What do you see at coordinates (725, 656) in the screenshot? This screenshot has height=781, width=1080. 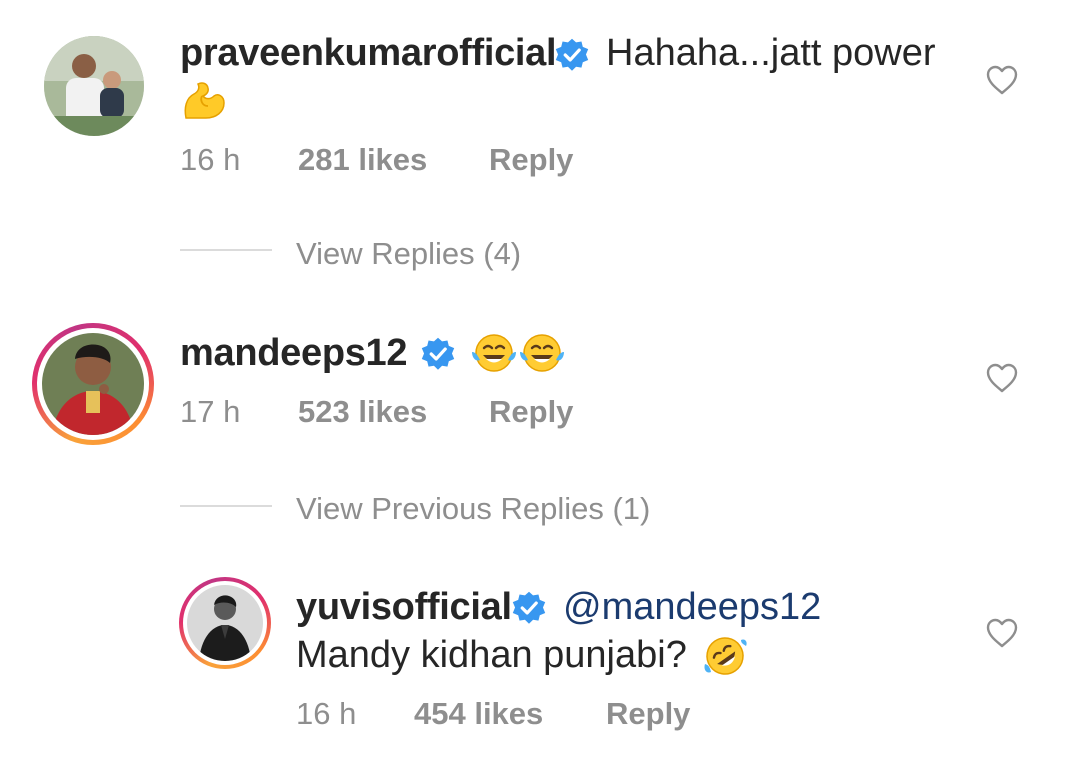 I see `rolling-on-the-floor-laughing-icon` at bounding box center [725, 656].